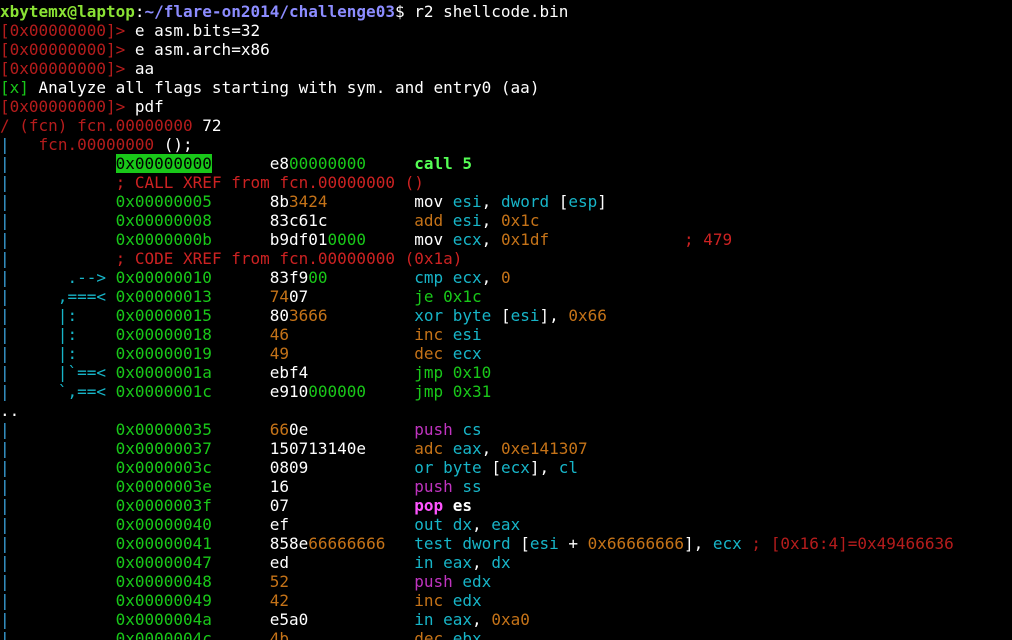  What do you see at coordinates (506, 106) in the screenshot?
I see `r2-command-line: [0x00000000]> pdf` at bounding box center [506, 106].